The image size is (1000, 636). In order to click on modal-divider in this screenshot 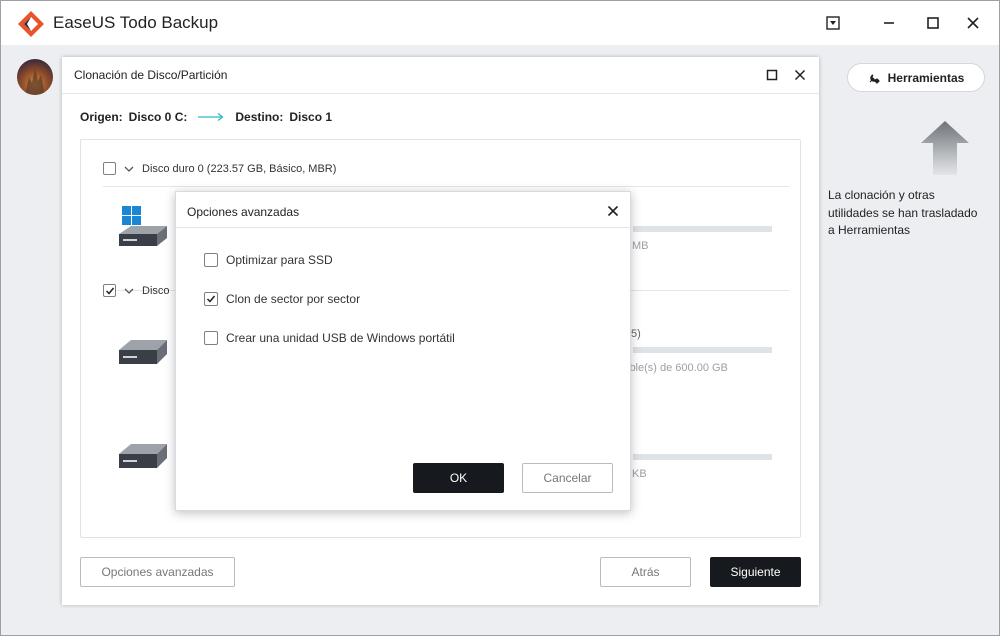, I will do `click(403, 227)`.